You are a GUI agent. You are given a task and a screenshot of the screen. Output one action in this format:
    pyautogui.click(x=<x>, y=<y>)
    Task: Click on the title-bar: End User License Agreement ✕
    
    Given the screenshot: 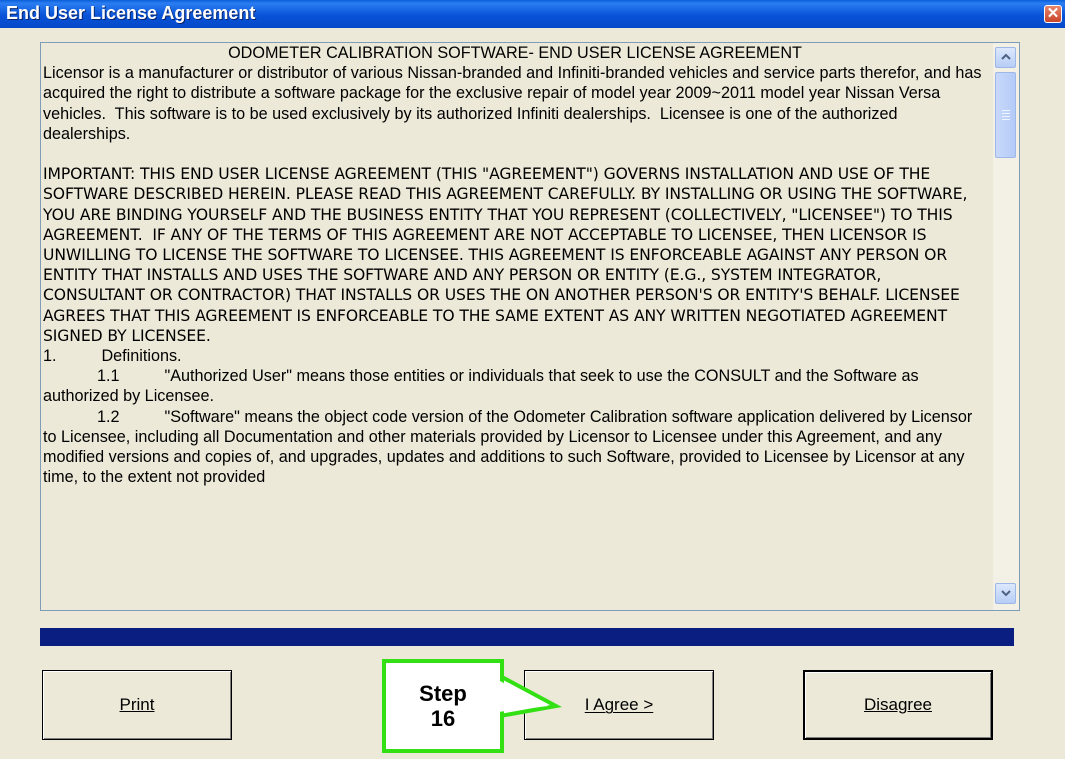 What is the action you would take?
    pyautogui.click(x=532, y=14)
    